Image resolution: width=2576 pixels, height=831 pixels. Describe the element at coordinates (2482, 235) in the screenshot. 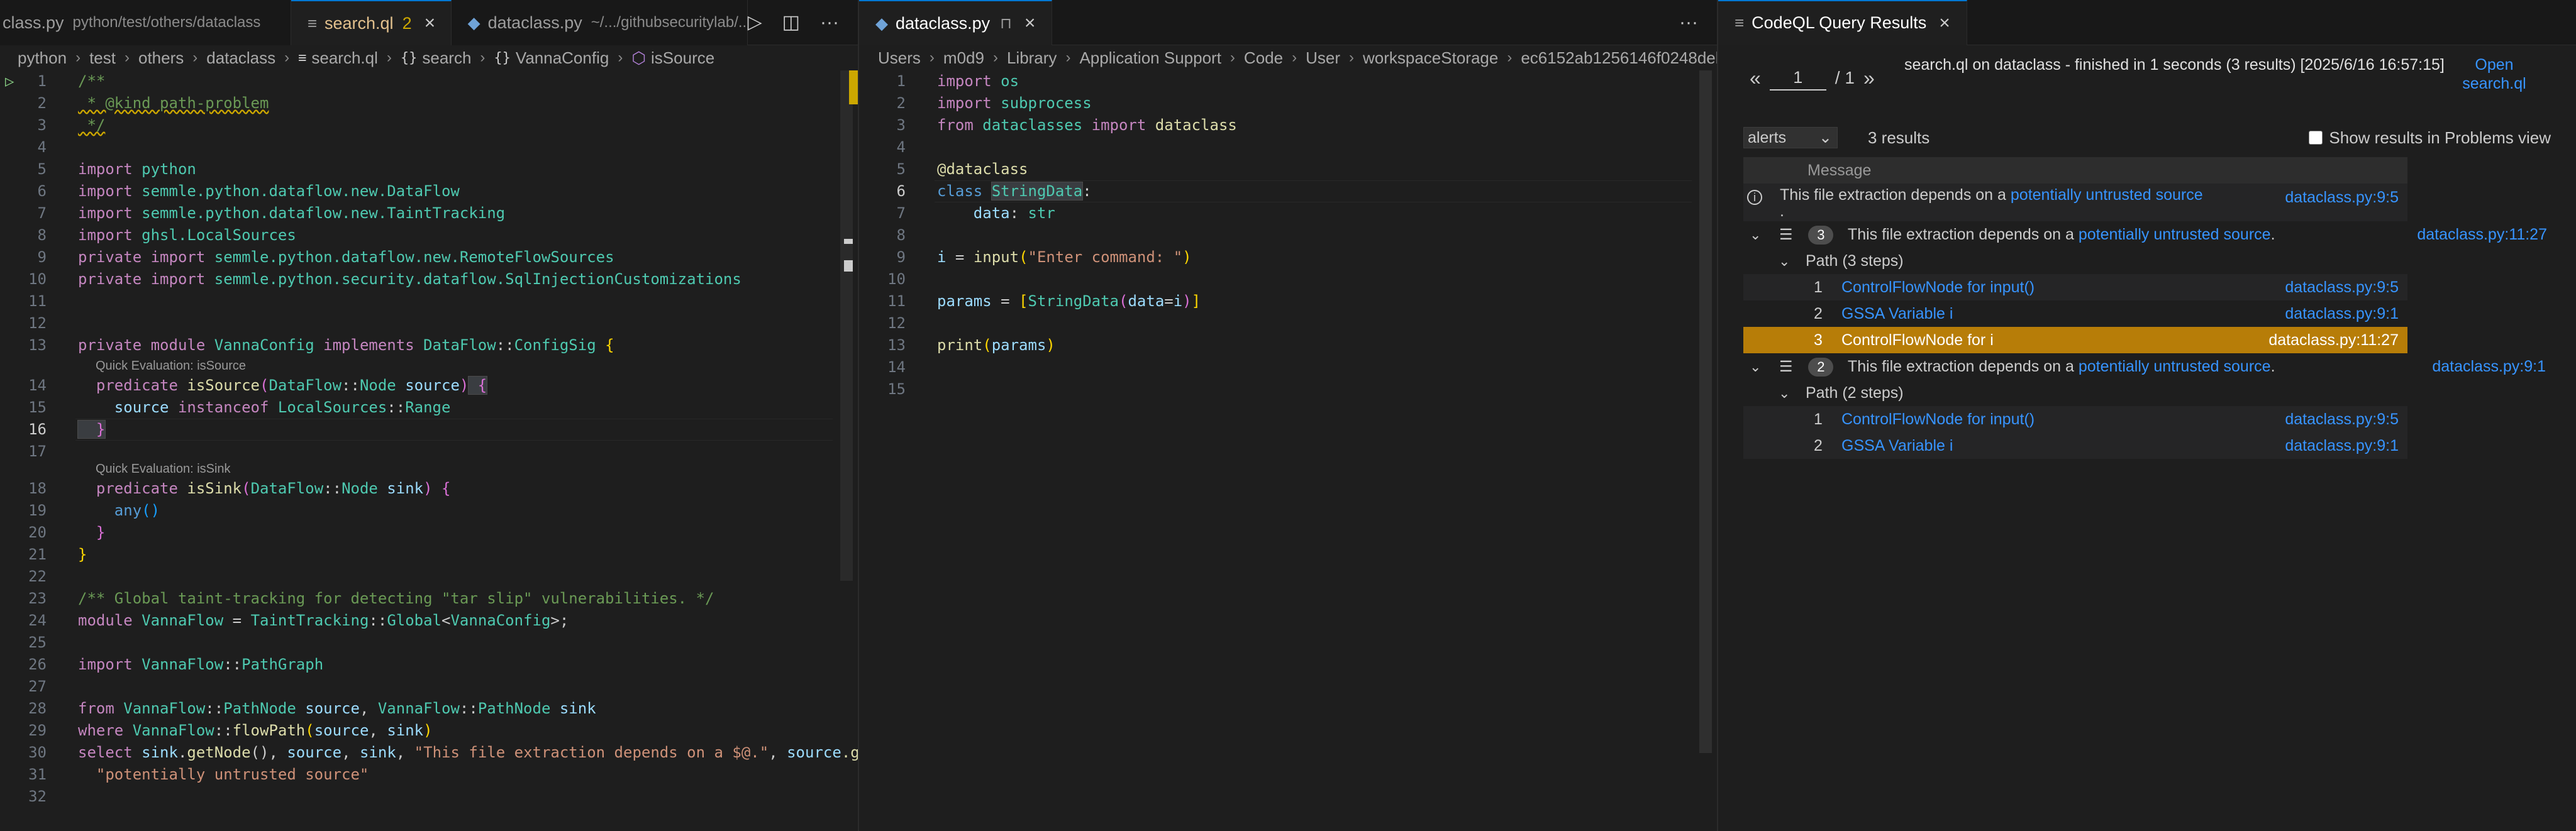

I see `location-link: dataclass.py:11:27` at that location.